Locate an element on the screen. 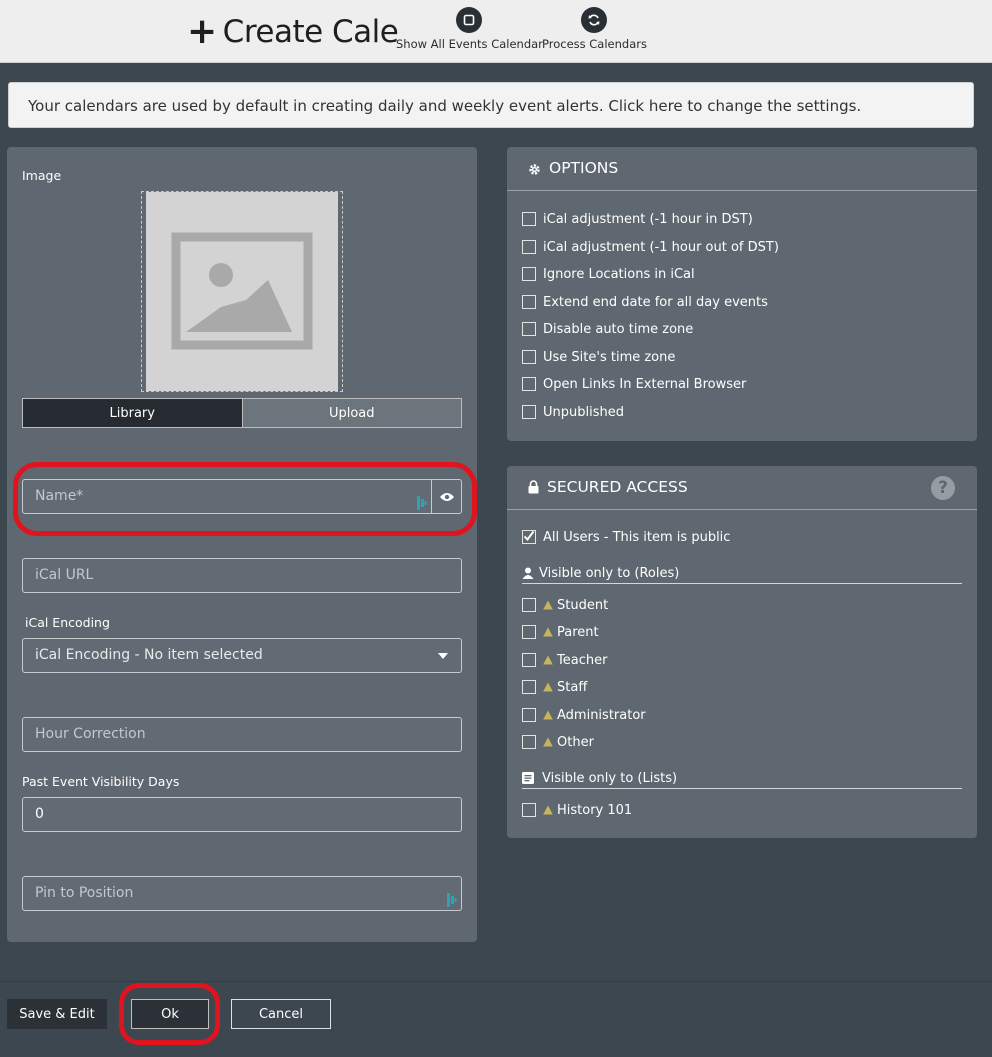 The image size is (992, 1057). upload-tab: Upload is located at coordinates (351, 413).